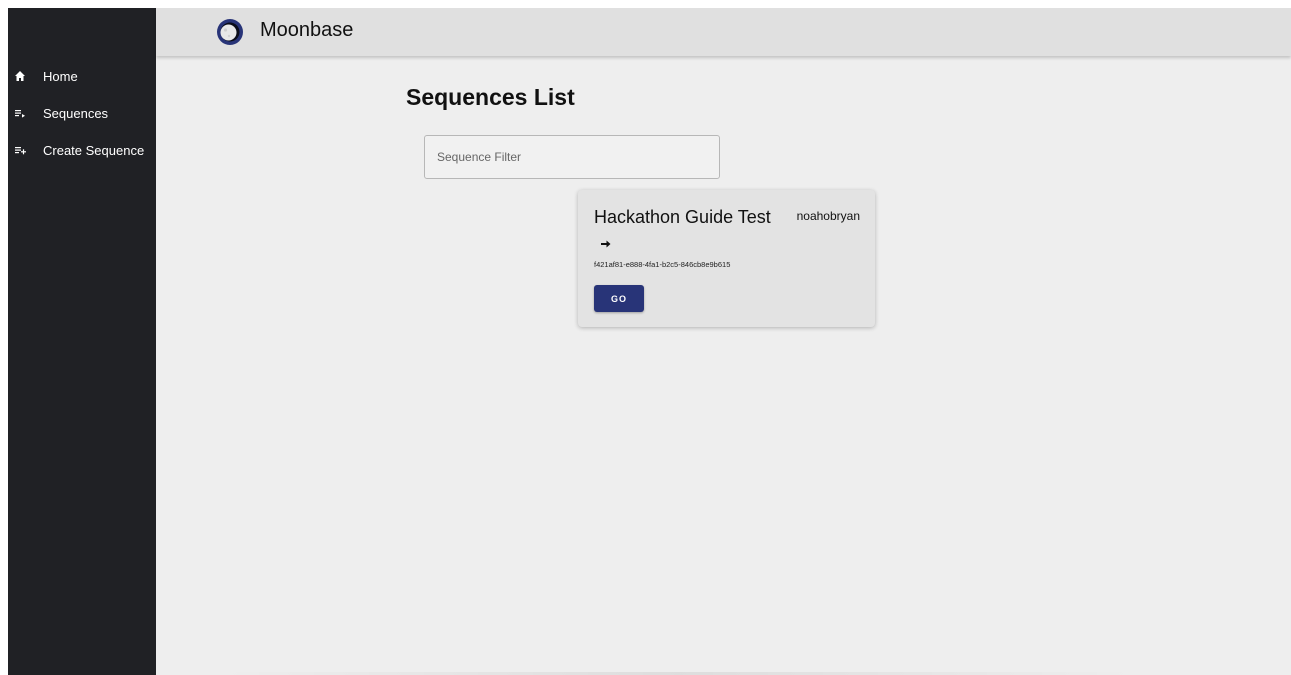  Describe the element at coordinates (82, 76) in the screenshot. I see `sidebar-item-home: Home` at that location.